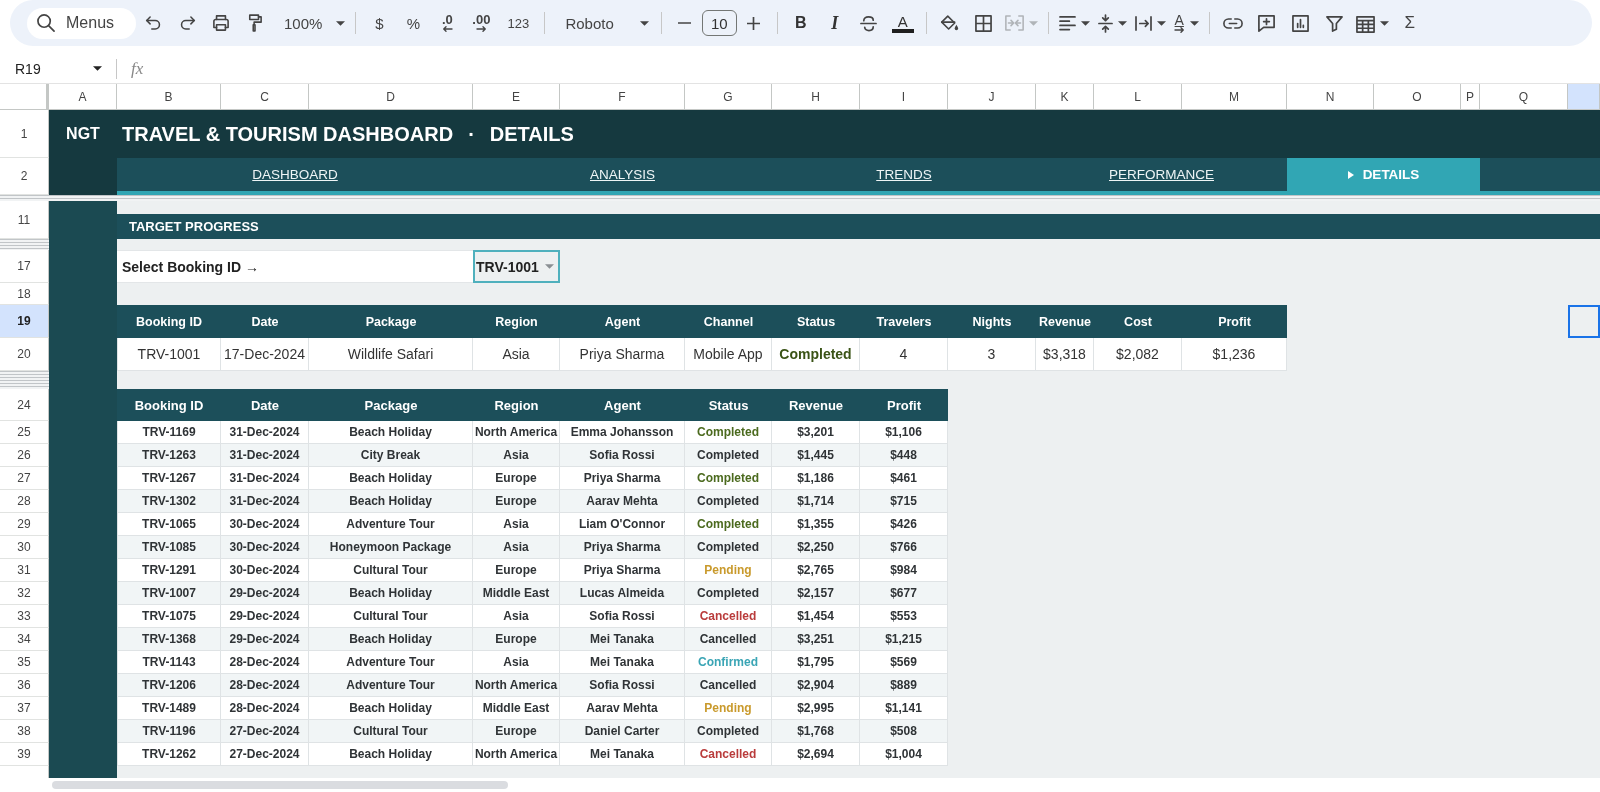 The height and width of the screenshot is (792, 1600). What do you see at coordinates (800, 23) in the screenshot?
I see `bold-button: B` at bounding box center [800, 23].